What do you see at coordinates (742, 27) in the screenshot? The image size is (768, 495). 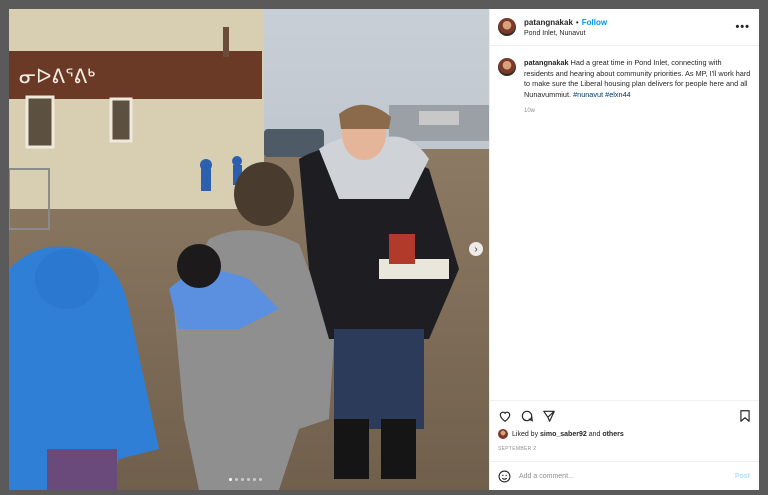 I see `more-icon: •••` at bounding box center [742, 27].